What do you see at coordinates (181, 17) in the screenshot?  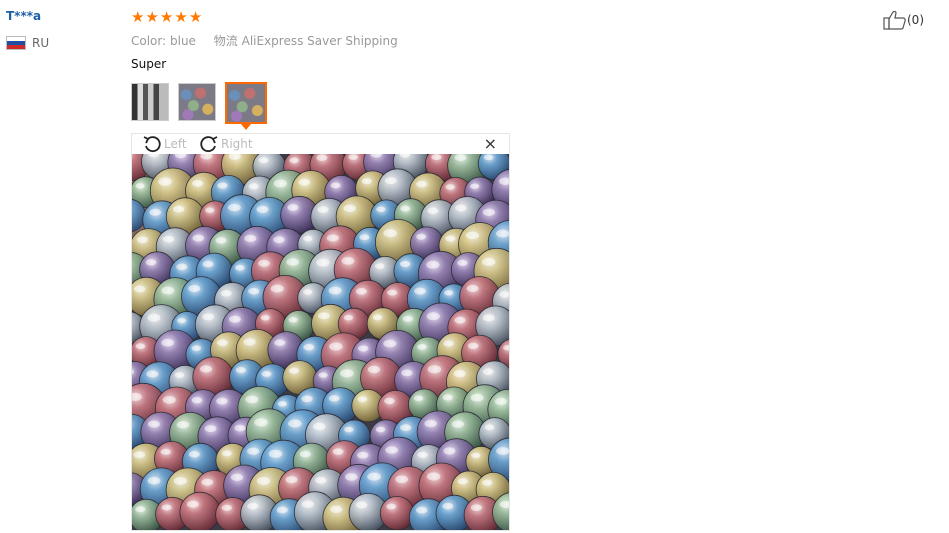 I see `star-icon: ★` at bounding box center [181, 17].